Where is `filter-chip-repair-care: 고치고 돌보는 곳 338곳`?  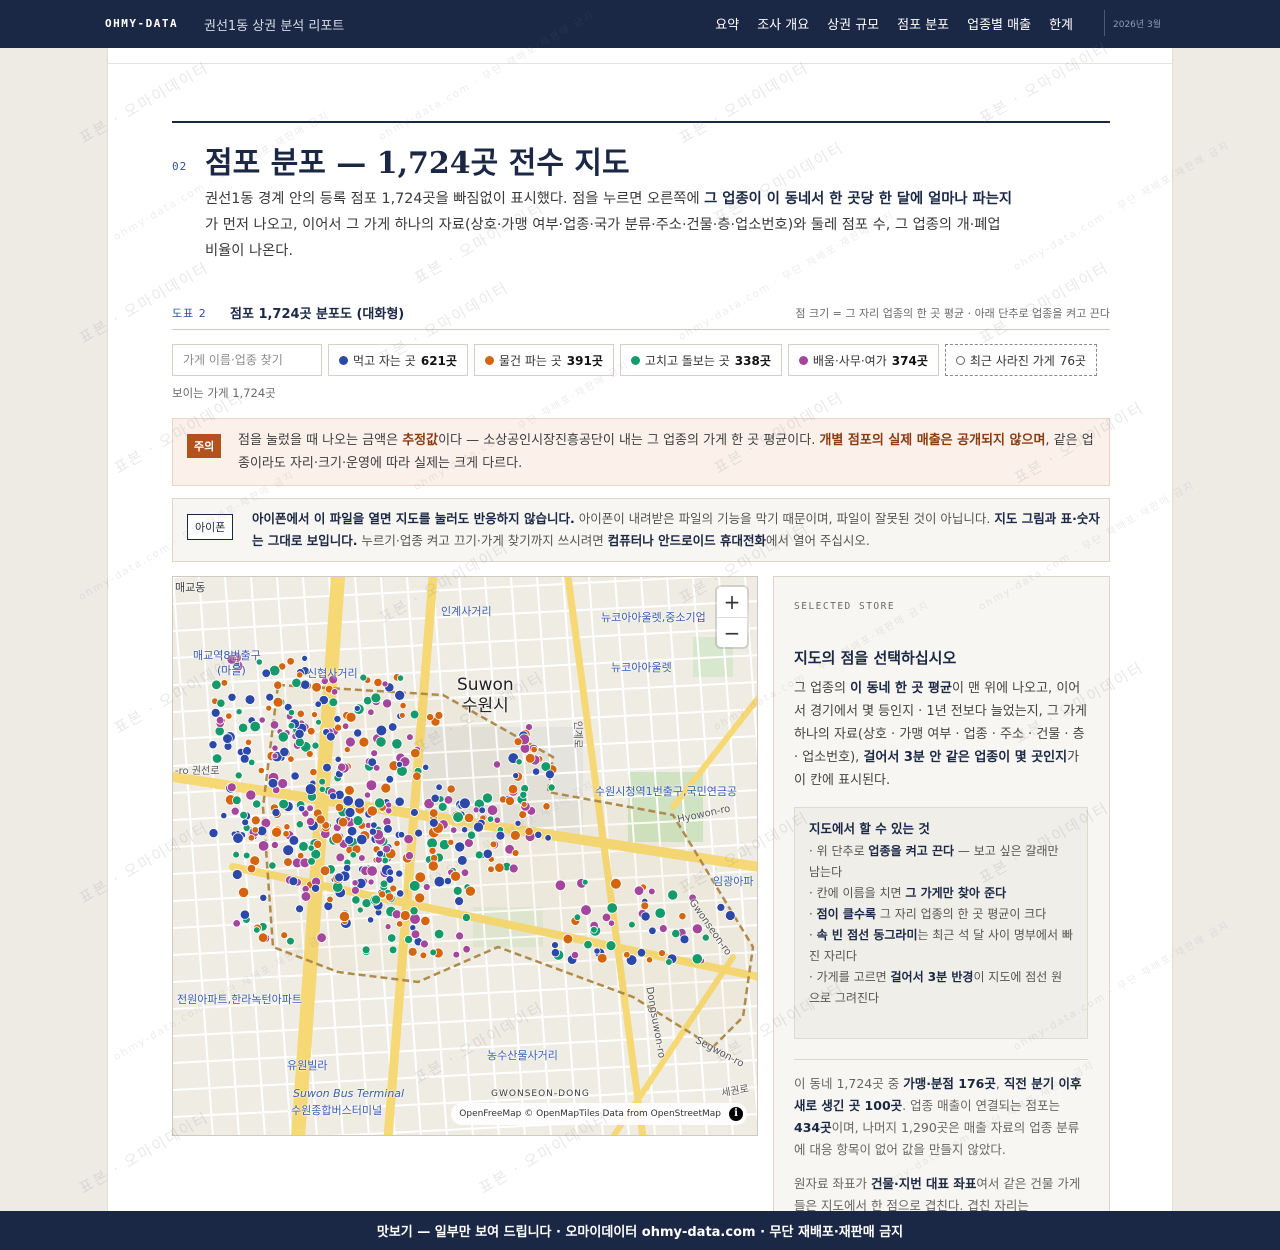
filter-chip-repair-care: 고치고 돌보는 곳 338곳 is located at coordinates (700, 360).